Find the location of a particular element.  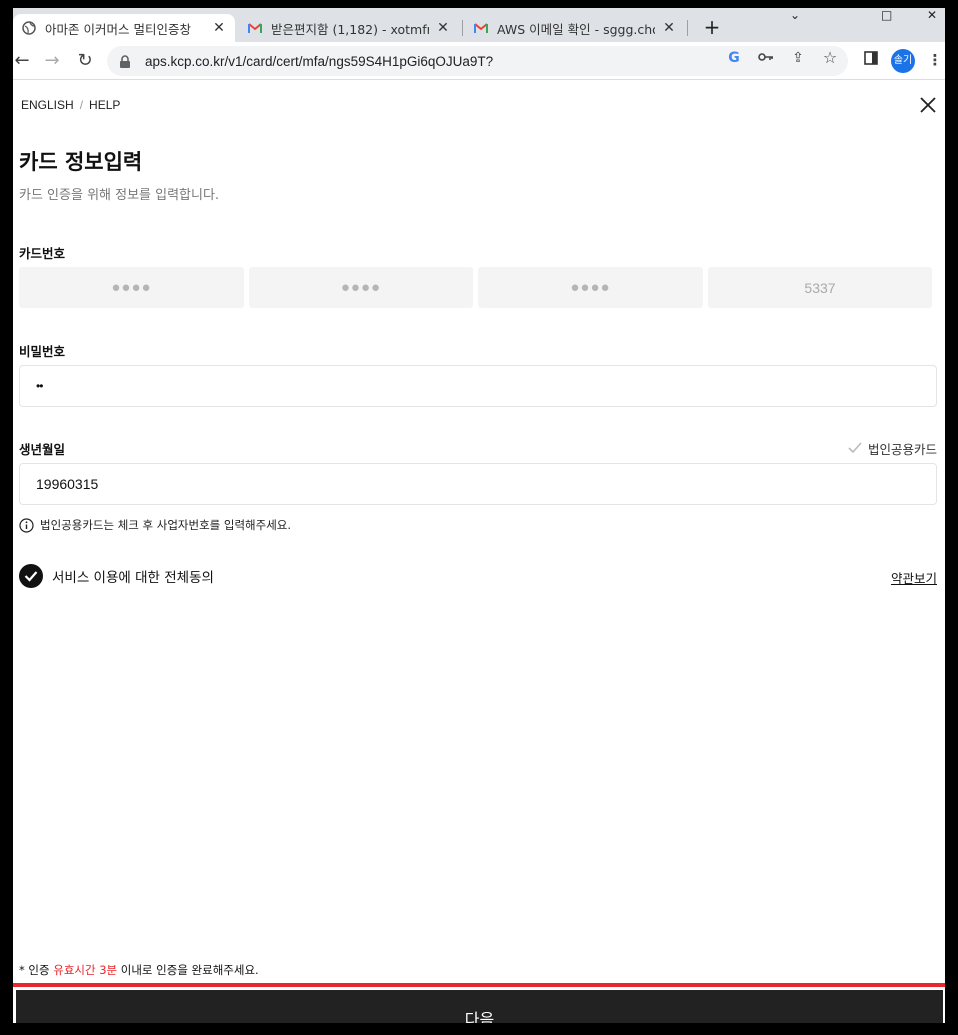

birthdate-field: 19960315 is located at coordinates (478, 484).